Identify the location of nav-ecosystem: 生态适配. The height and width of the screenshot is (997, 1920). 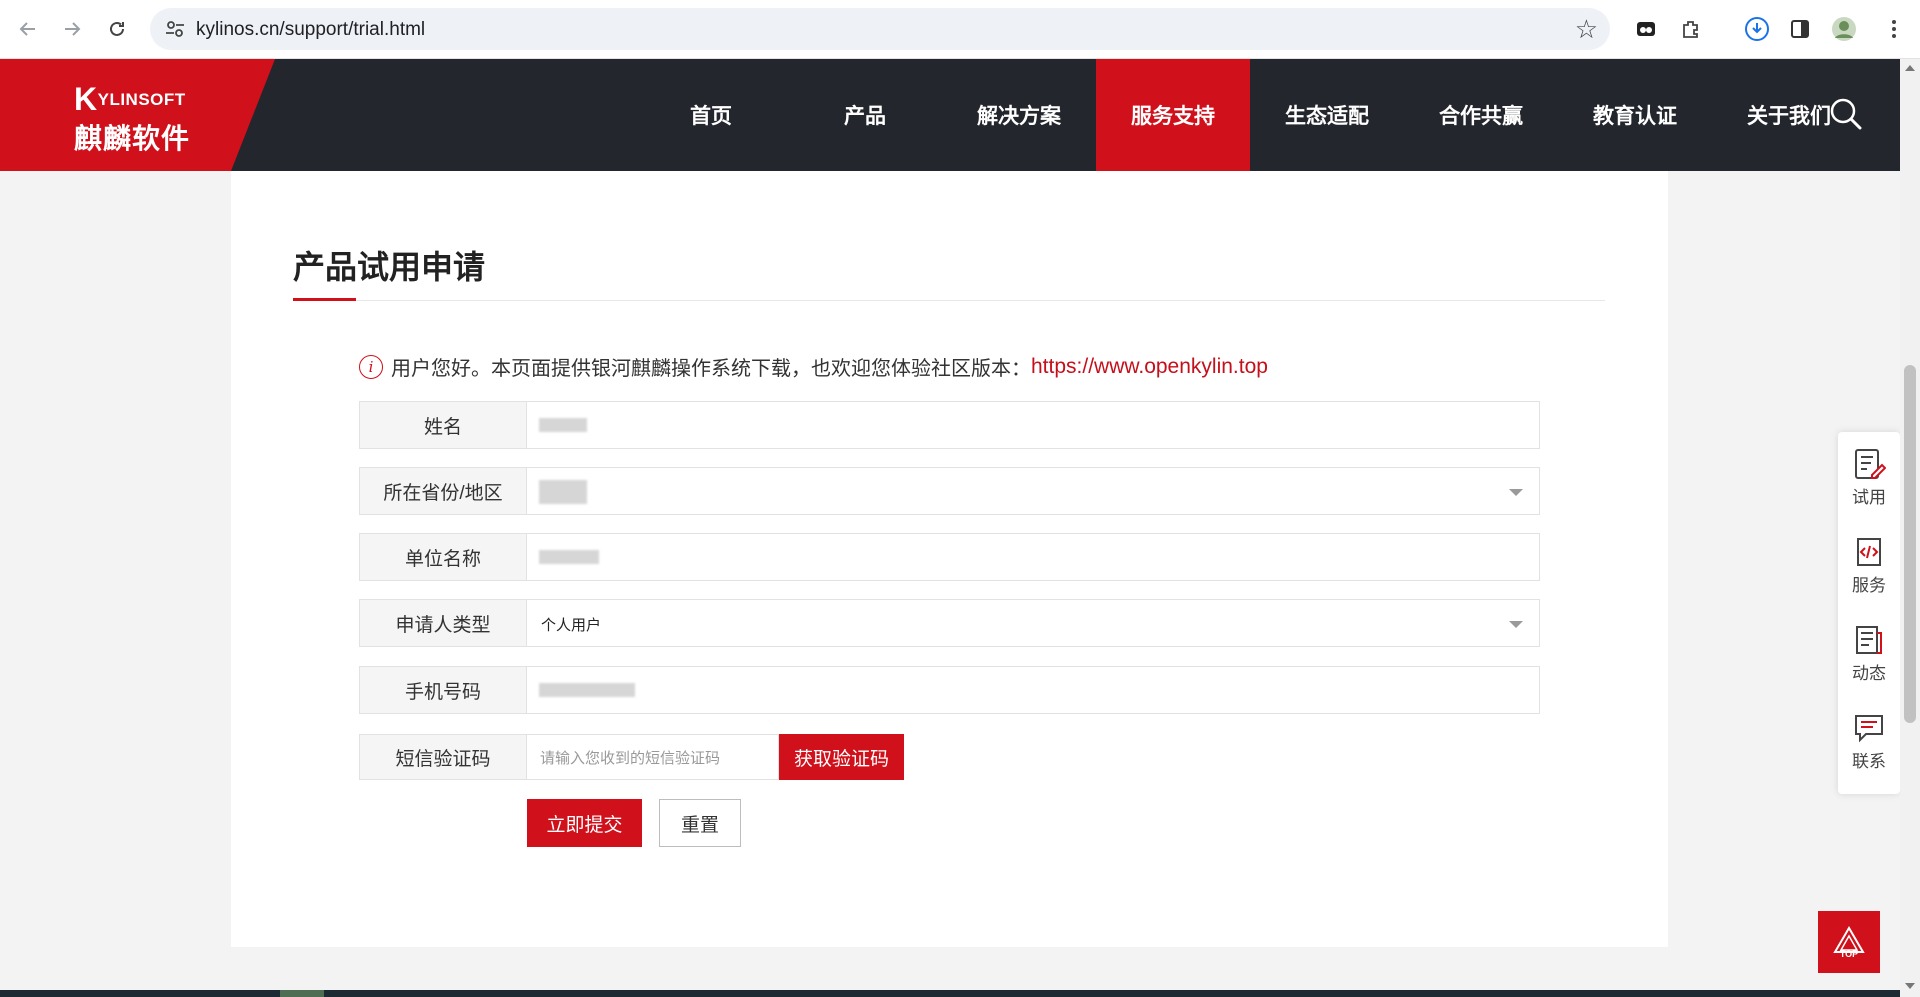
(1327, 115).